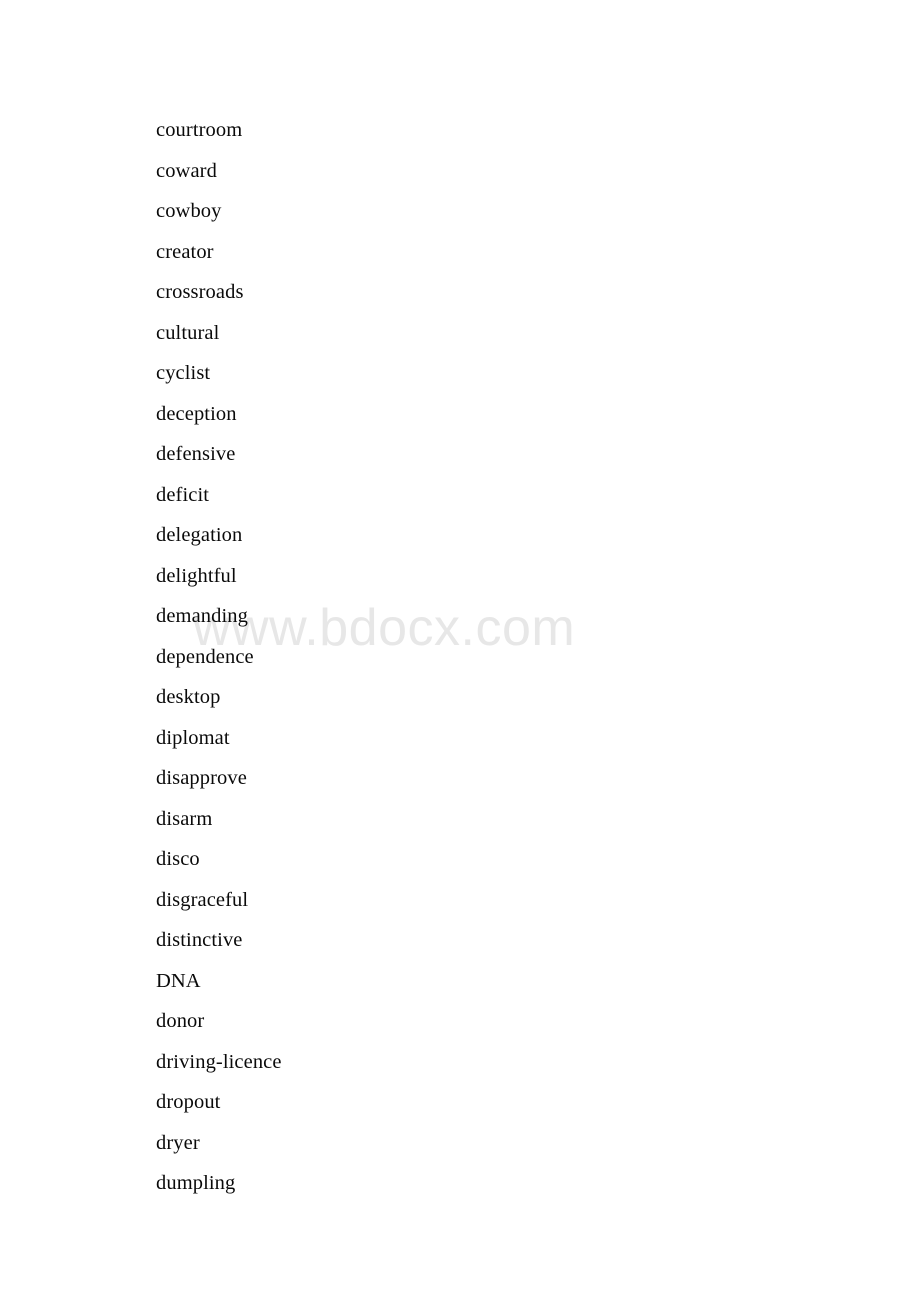 The width and height of the screenshot is (920, 1302). I want to click on list-item: creator, so click(185, 251).